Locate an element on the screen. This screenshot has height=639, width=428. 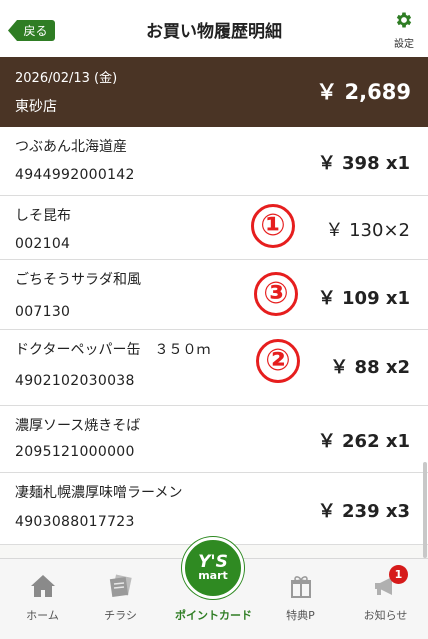
item-code: 4903088017723 is located at coordinates (75, 522).